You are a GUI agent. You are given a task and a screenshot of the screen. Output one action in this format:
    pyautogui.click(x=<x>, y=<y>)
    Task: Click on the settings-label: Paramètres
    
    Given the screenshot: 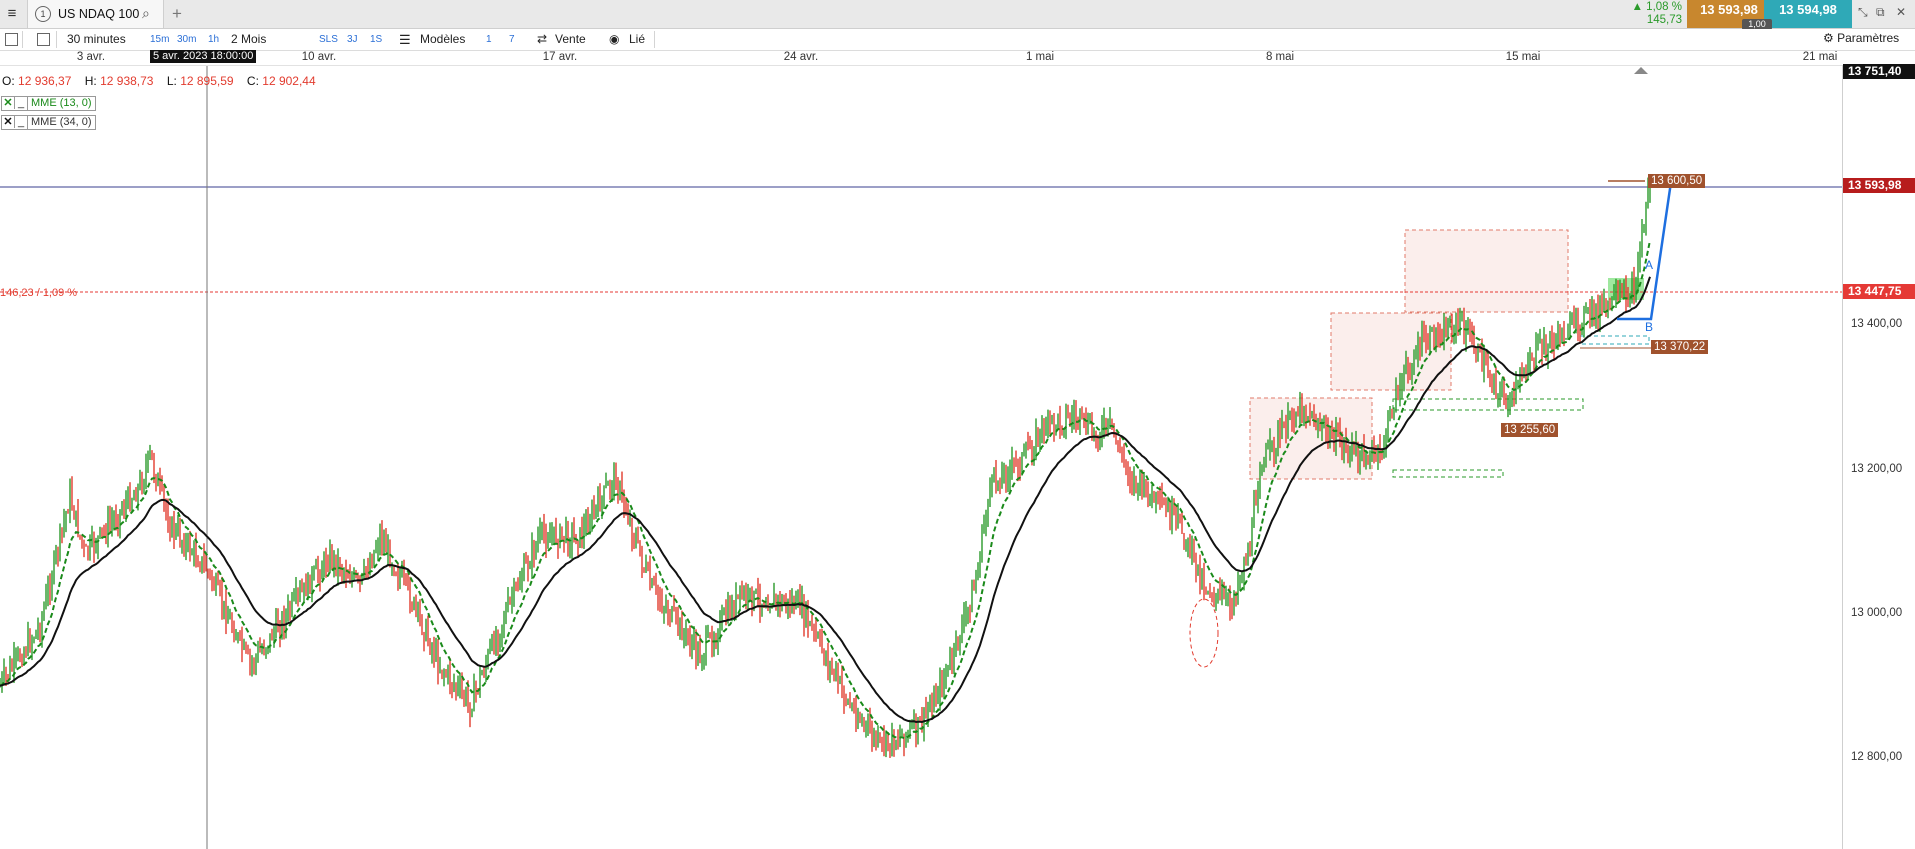 What is the action you would take?
    pyautogui.click(x=1868, y=38)
    